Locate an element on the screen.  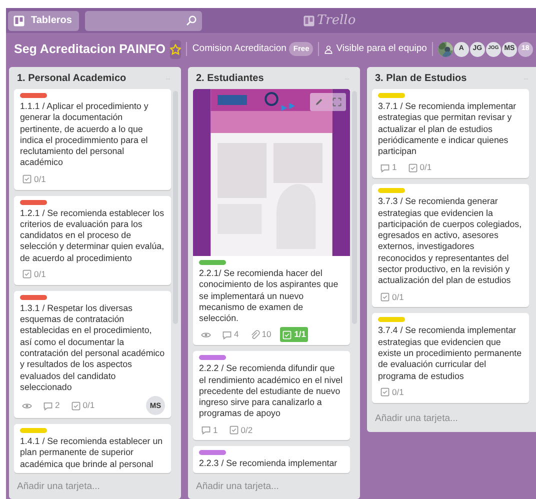
card: 2.2.2 / Se recomienda difundir que el rendimiento académico en el nivel precedente del estudiante de nuevo ingreso sirve para canalizarlo a programas de apoyo 1 0/2 is located at coordinates (271, 395).